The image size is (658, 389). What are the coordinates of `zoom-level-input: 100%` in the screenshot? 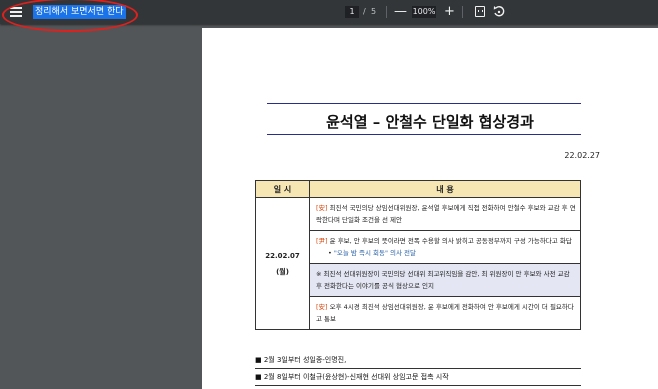 It's located at (424, 12).